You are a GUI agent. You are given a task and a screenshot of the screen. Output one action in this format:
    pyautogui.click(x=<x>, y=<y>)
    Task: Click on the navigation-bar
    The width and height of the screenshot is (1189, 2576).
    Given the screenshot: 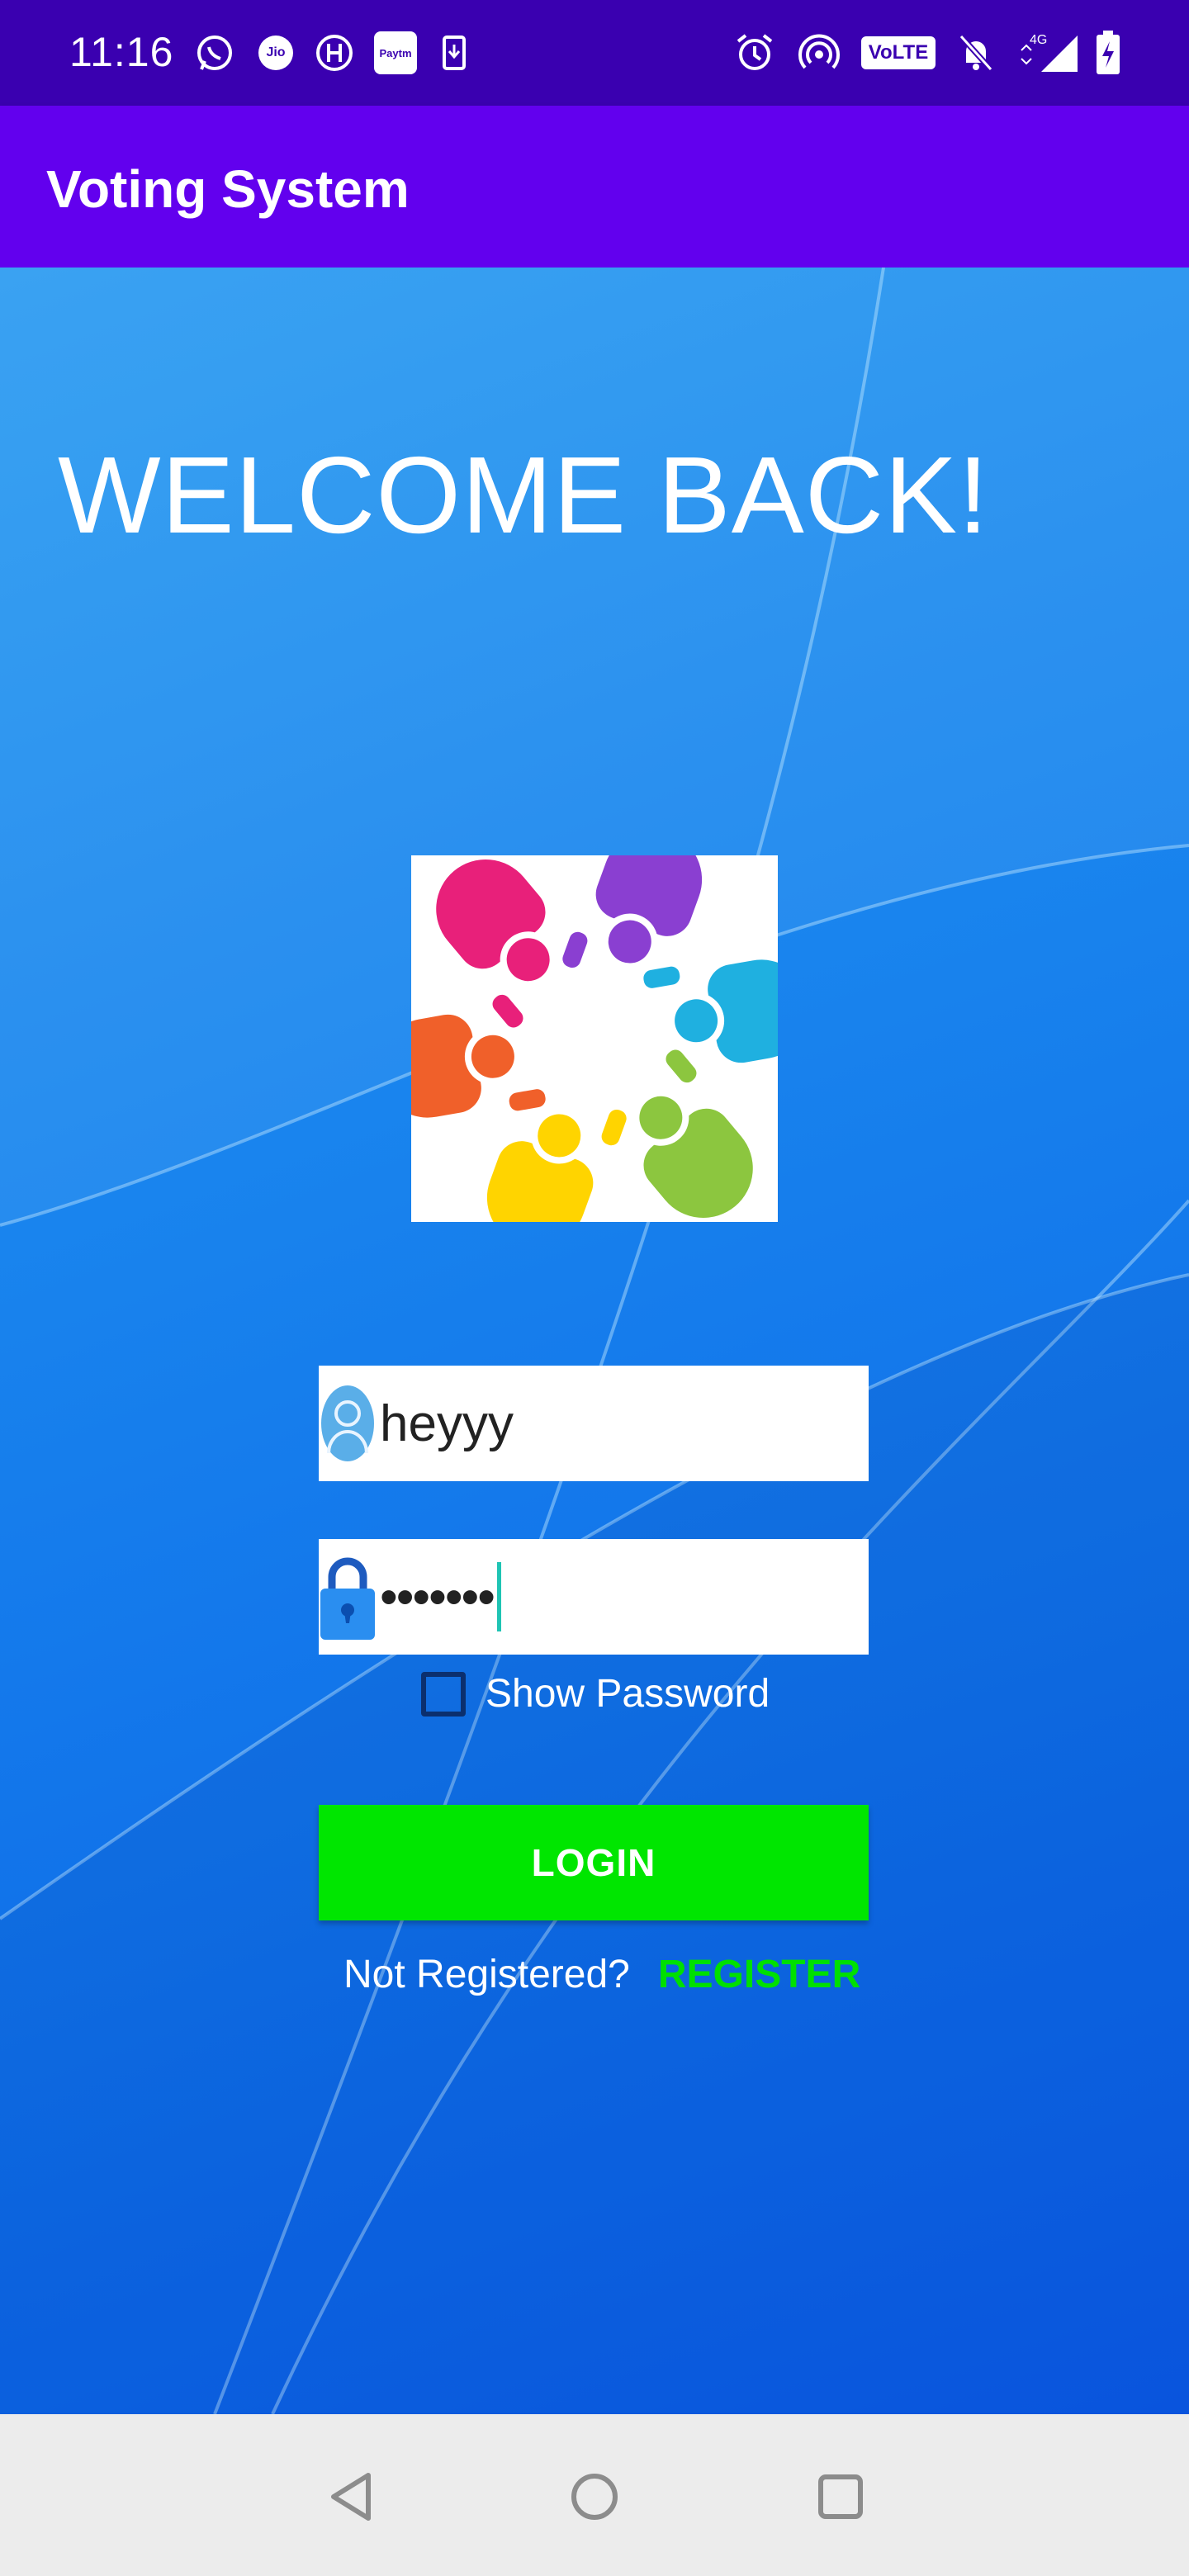 What is the action you would take?
    pyautogui.click(x=594, y=2495)
    